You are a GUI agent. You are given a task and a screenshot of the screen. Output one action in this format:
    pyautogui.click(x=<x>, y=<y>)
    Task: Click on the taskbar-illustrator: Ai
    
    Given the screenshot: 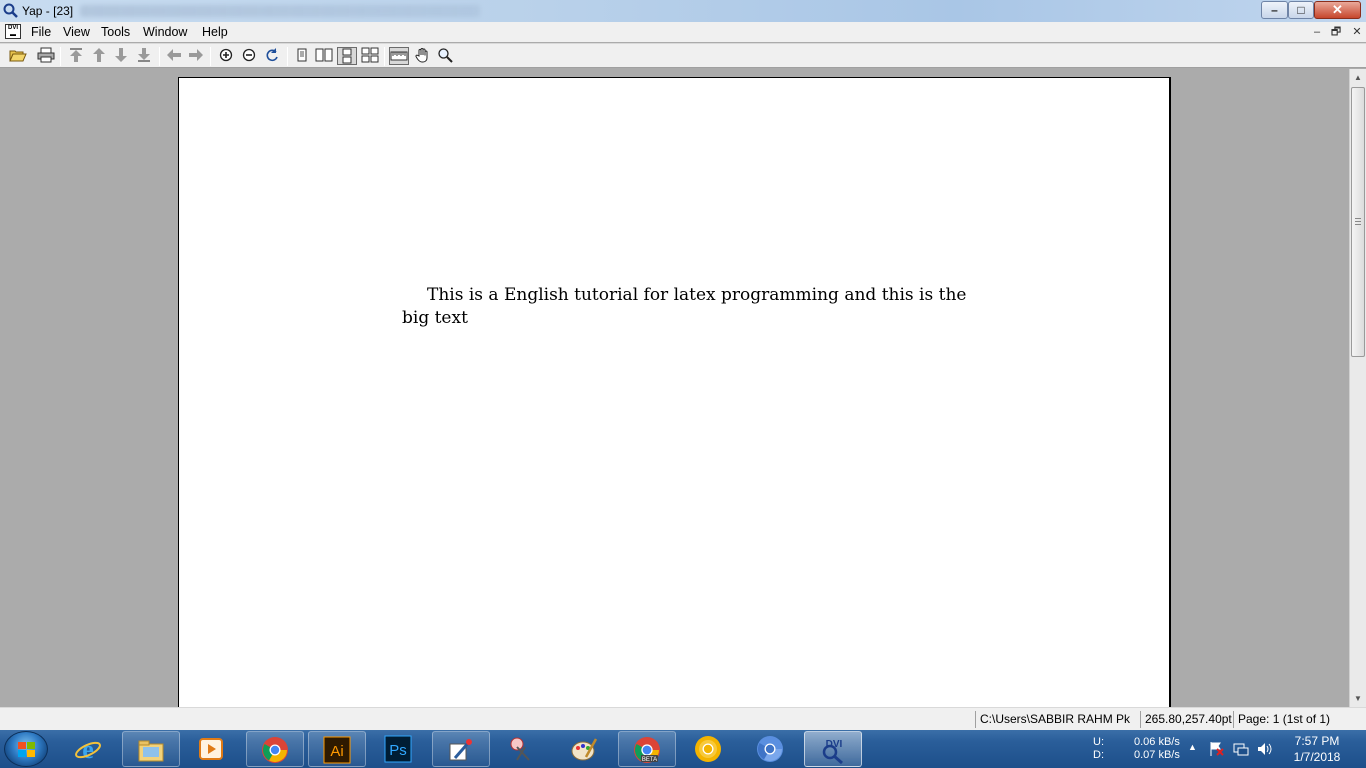 What is the action you would take?
    pyautogui.click(x=337, y=749)
    